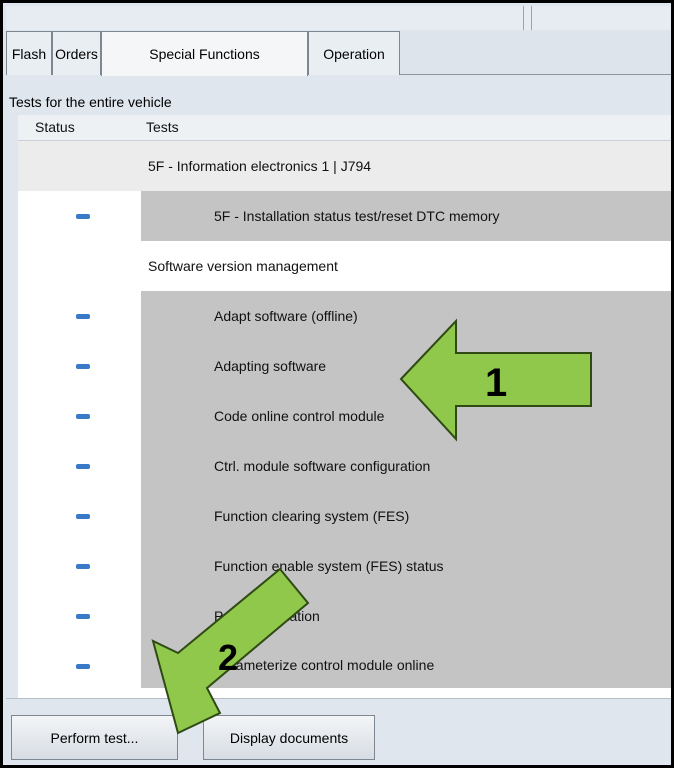  I want to click on callout-arrow-2: 2, so click(230, 651).